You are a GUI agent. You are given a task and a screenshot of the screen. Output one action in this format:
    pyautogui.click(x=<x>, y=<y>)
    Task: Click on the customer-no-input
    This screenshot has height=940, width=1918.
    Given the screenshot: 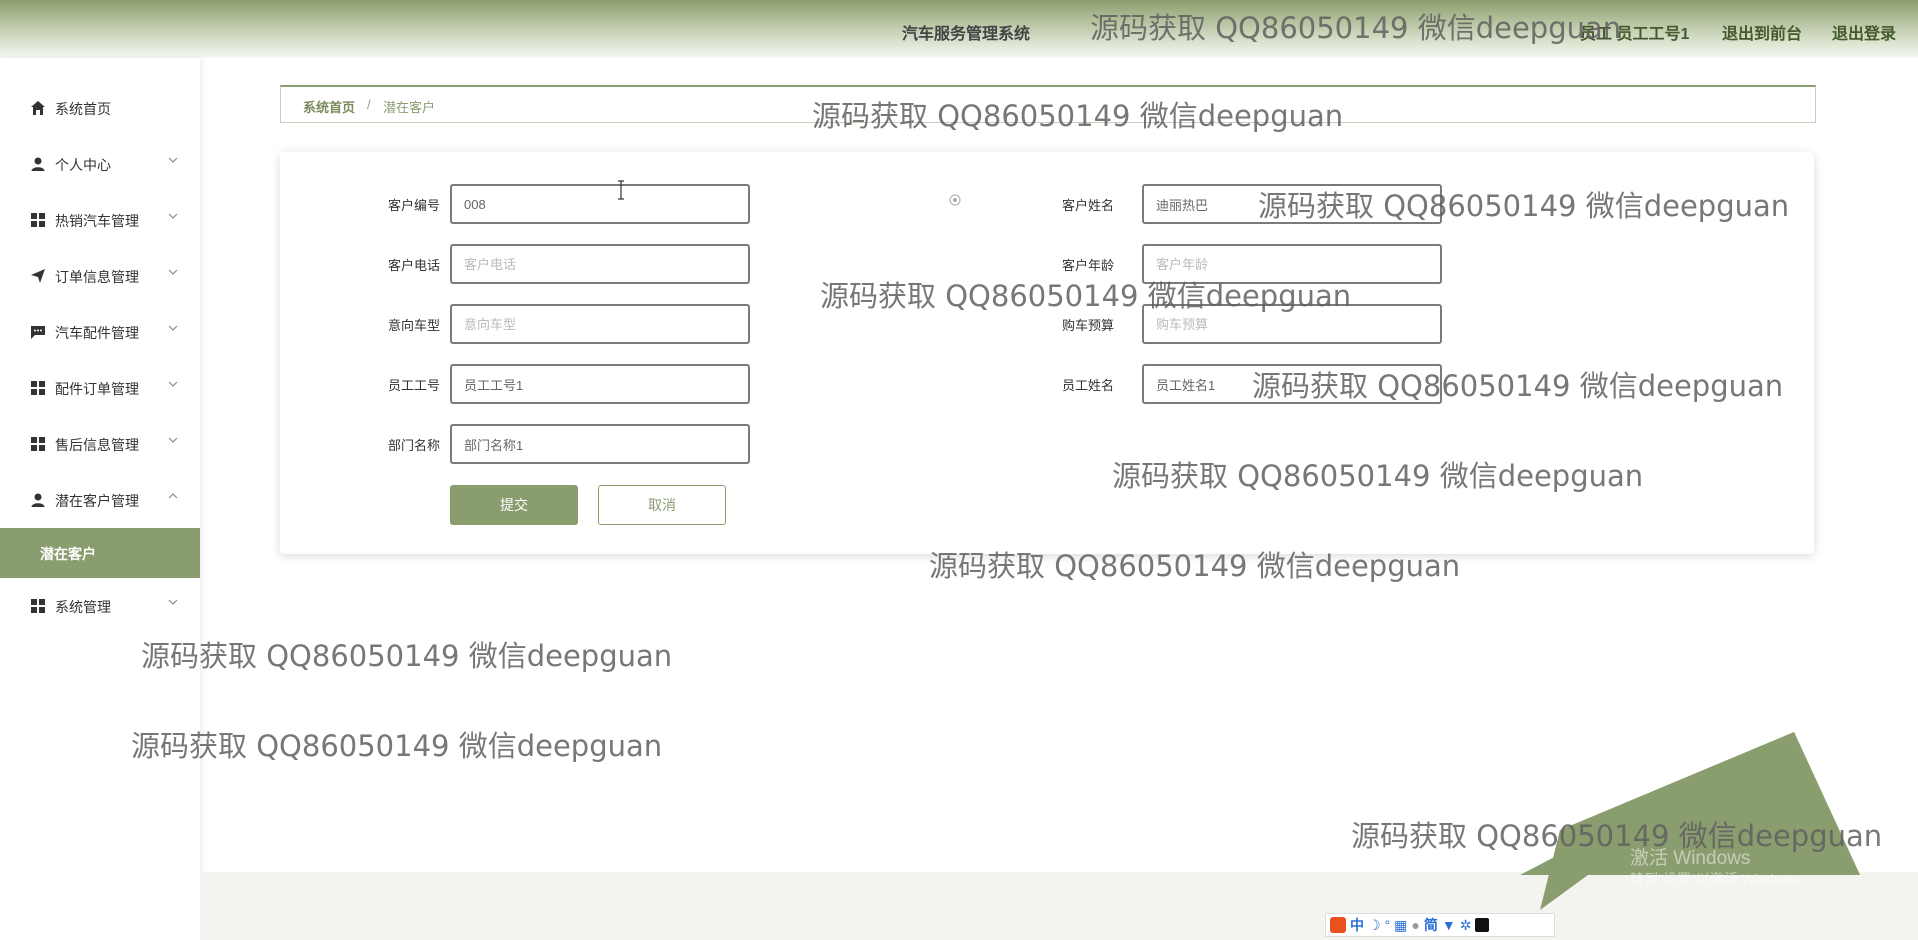 What is the action you would take?
    pyautogui.click(x=600, y=204)
    